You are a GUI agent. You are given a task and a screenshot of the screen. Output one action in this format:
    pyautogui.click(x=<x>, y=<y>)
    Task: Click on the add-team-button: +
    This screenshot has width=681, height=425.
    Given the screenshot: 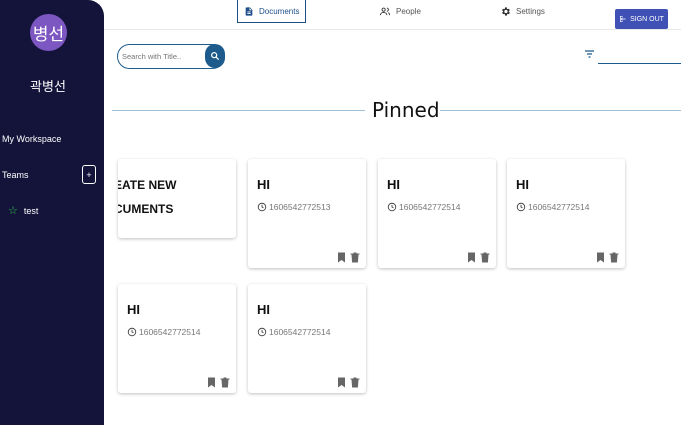 What is the action you would take?
    pyautogui.click(x=89, y=174)
    